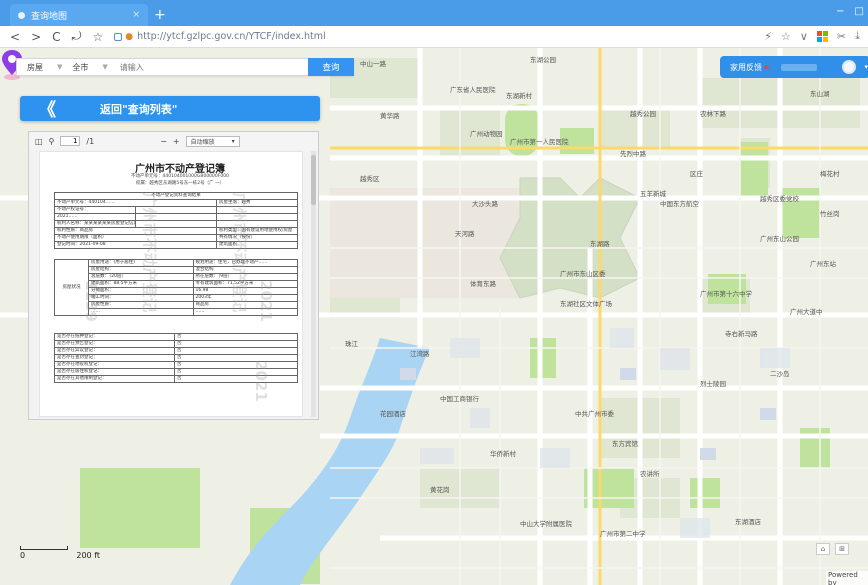 This screenshot has width=868, height=585. I want to click on map-label: 竹丝岗, so click(830, 214).